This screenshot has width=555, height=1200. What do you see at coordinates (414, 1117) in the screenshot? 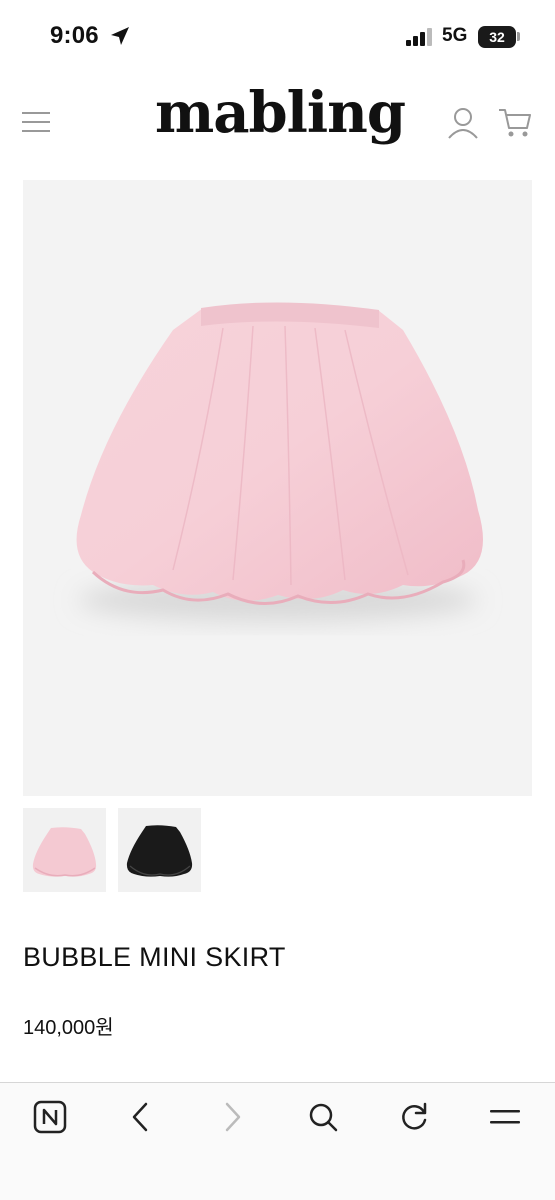
I see `refresh-icon` at bounding box center [414, 1117].